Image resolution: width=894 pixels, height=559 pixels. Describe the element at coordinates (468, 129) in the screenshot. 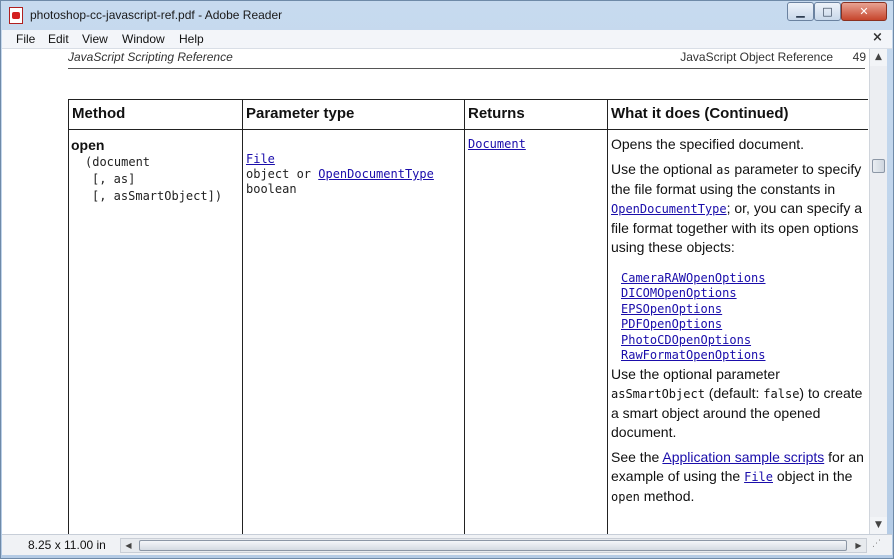

I see `table-header-rule` at that location.